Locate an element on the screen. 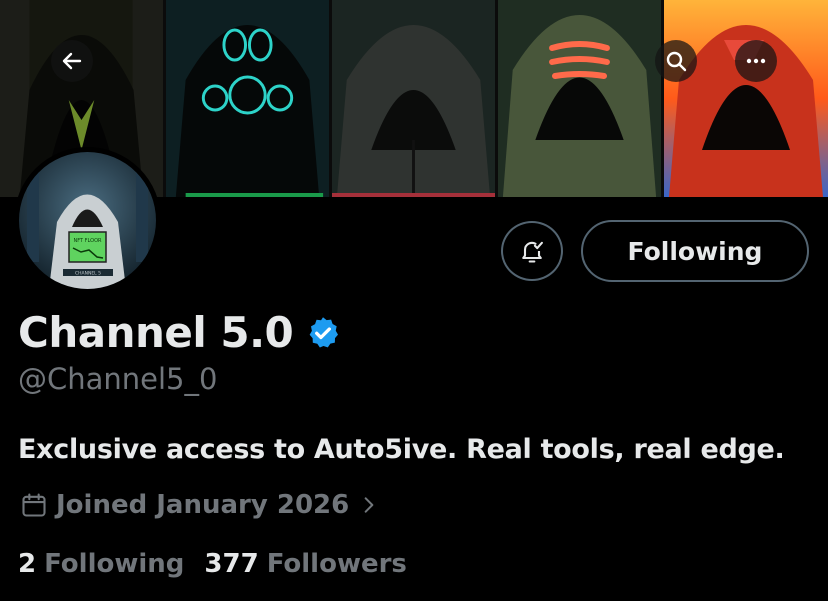  avatar-screen-text: NFT FLOOR is located at coordinates (87, 241).